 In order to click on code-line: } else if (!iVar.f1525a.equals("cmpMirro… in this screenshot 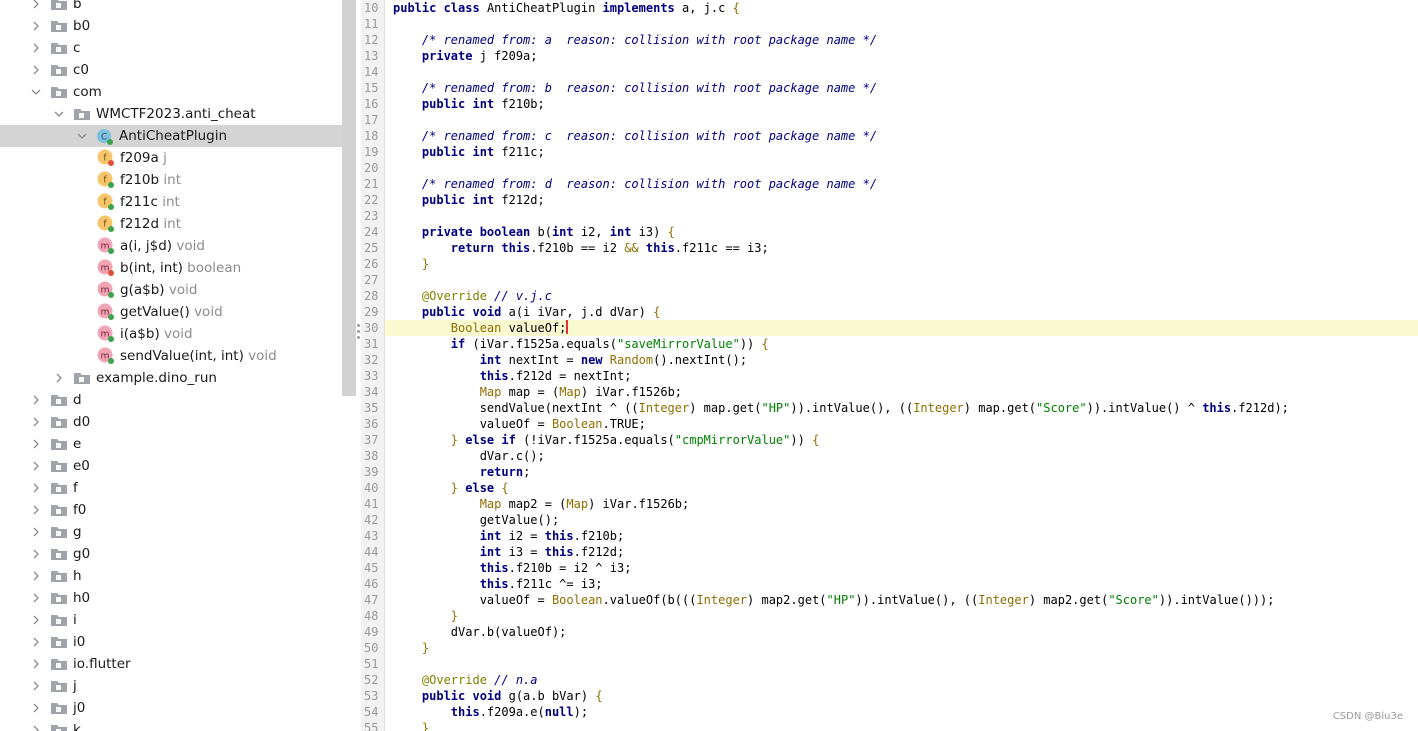, I will do `click(606, 440)`.